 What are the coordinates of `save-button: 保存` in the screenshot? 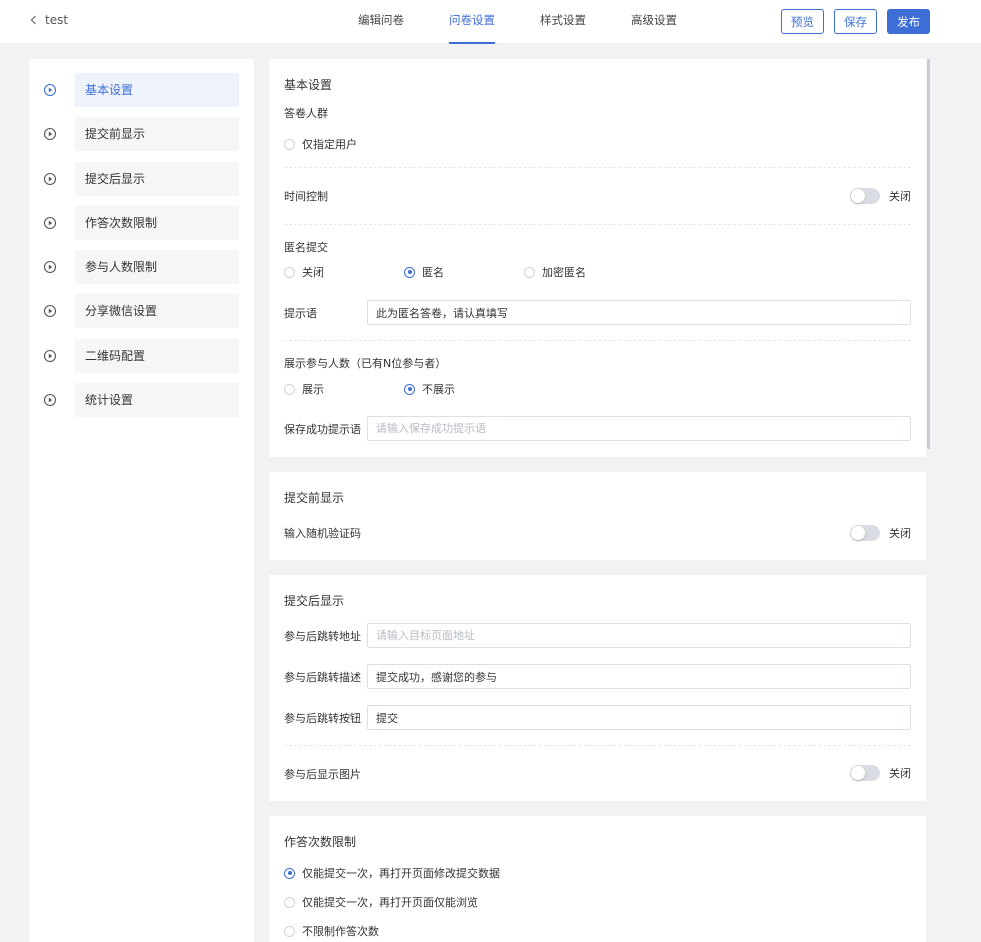 It's located at (855, 21).